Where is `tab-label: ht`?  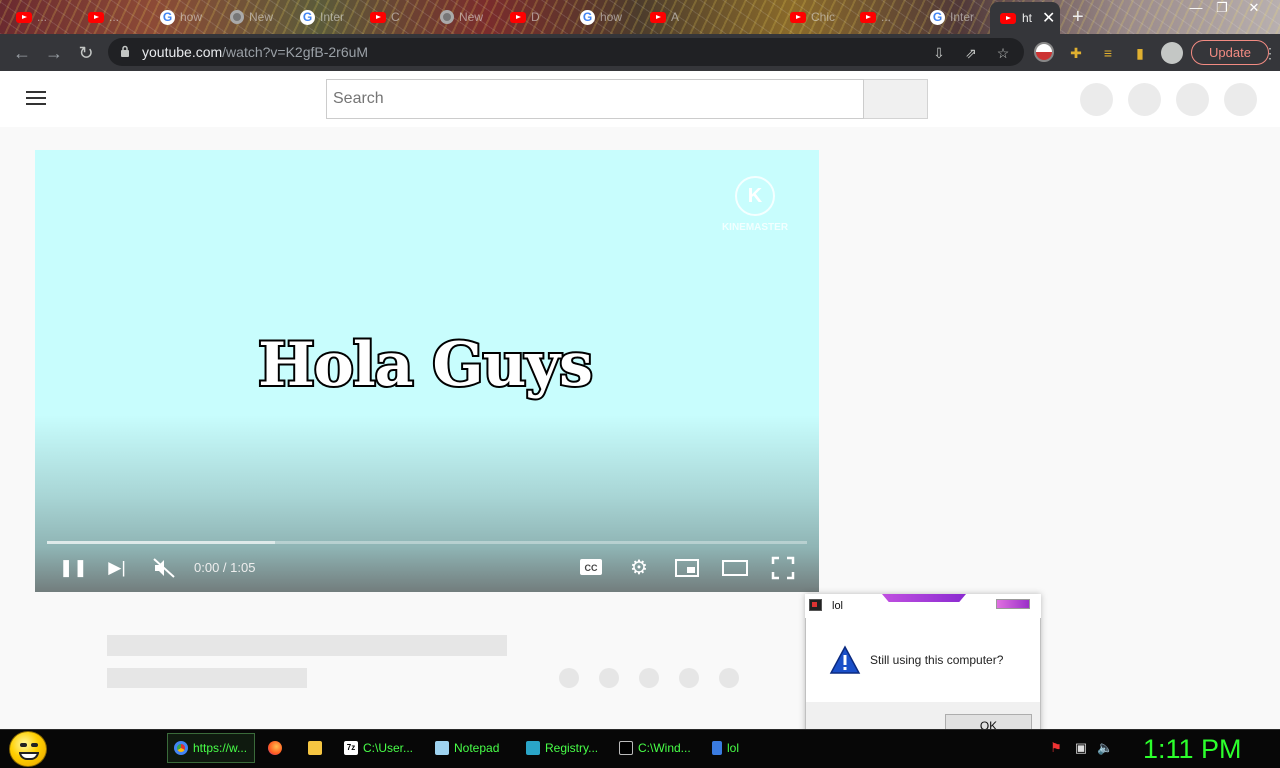
tab-label: ht is located at coordinates (1027, 18).